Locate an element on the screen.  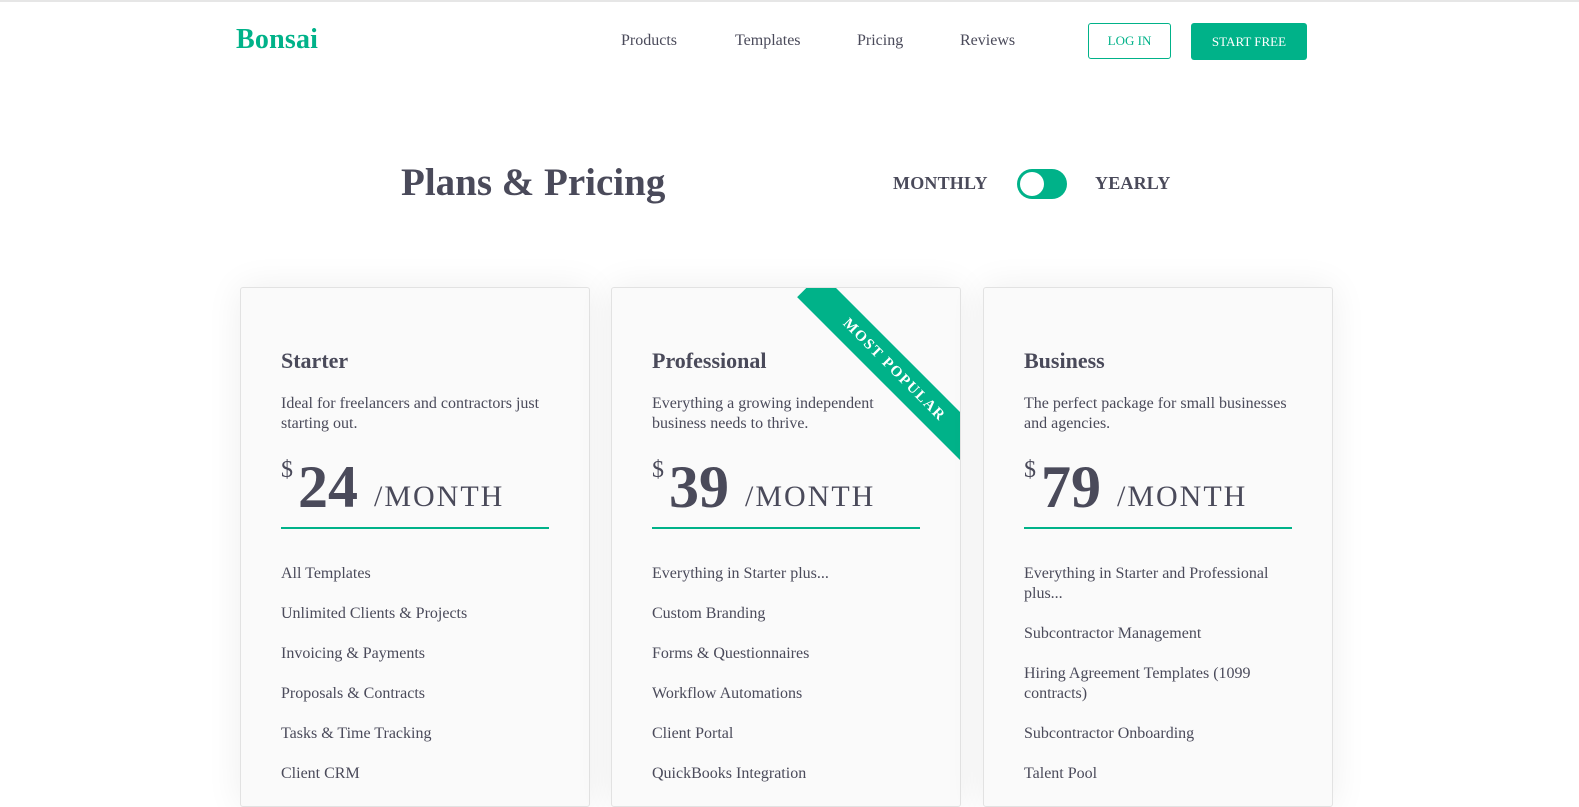
nav-pricing: Pricing is located at coordinates (880, 41).